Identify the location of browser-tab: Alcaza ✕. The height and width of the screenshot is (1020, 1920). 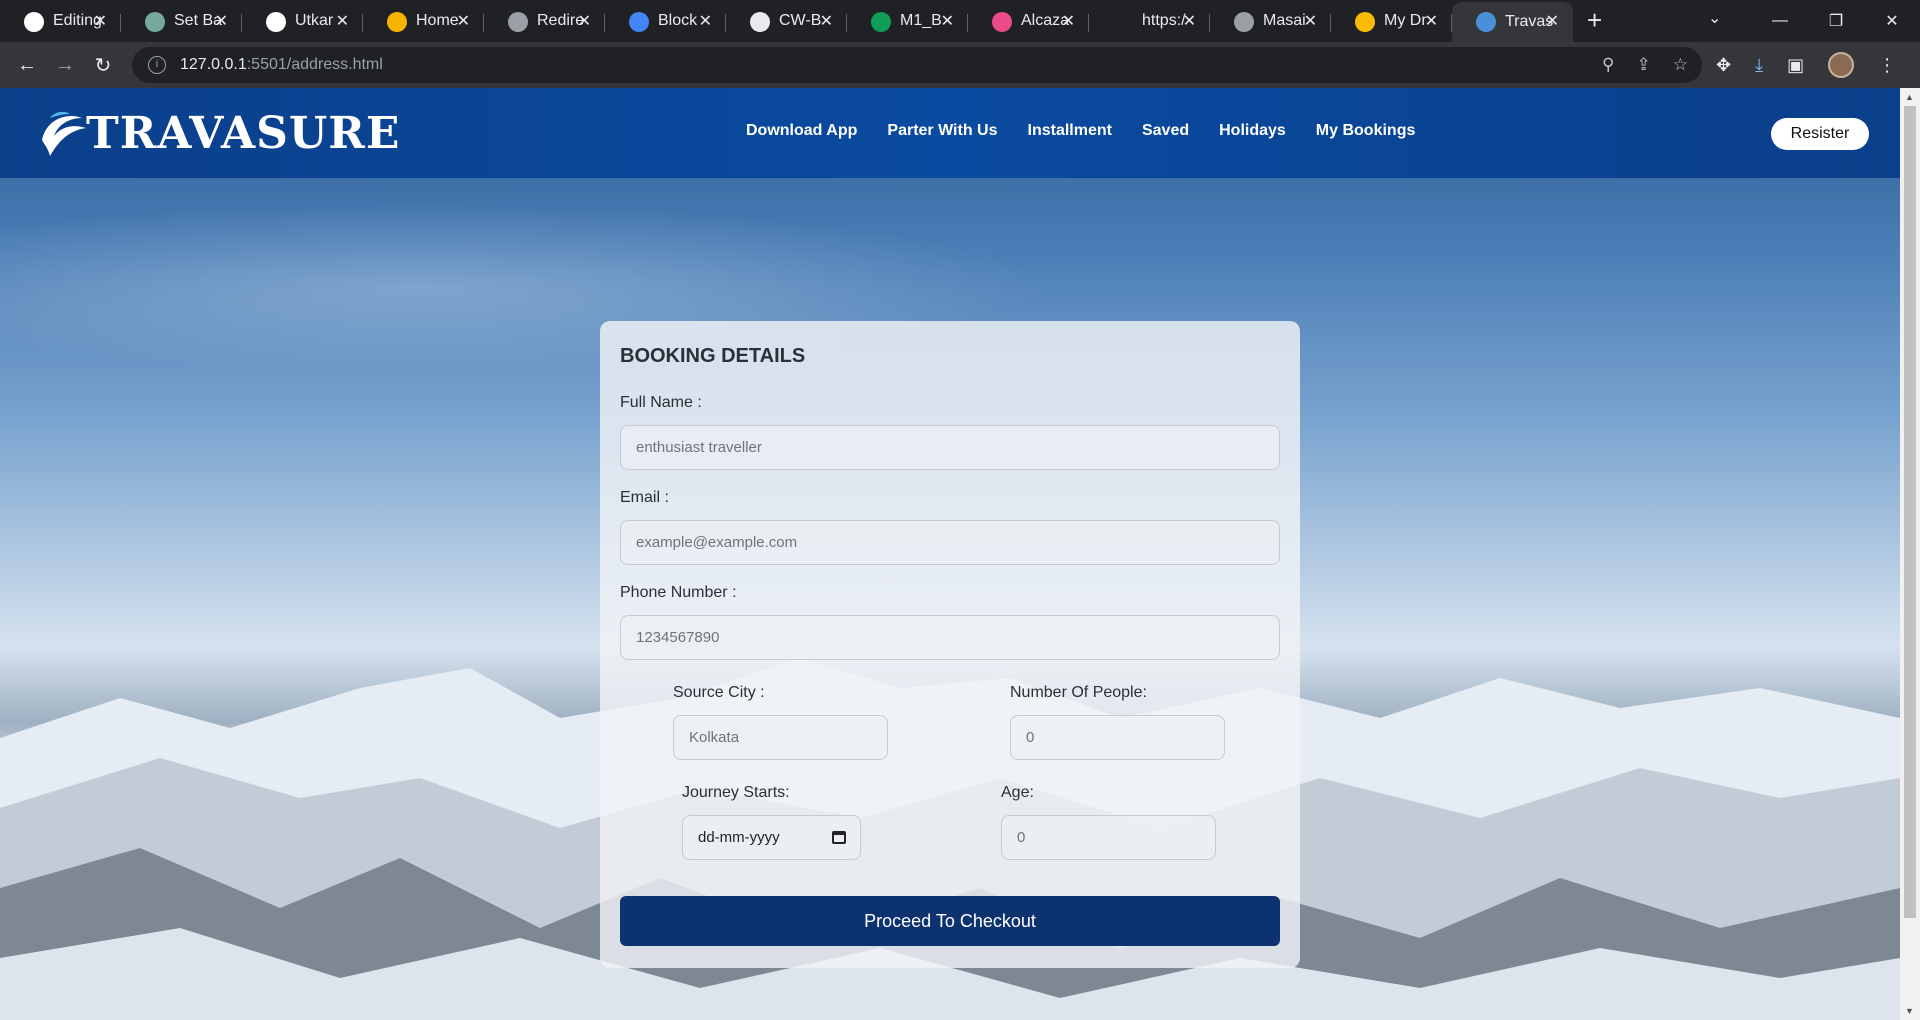
(1028, 21).